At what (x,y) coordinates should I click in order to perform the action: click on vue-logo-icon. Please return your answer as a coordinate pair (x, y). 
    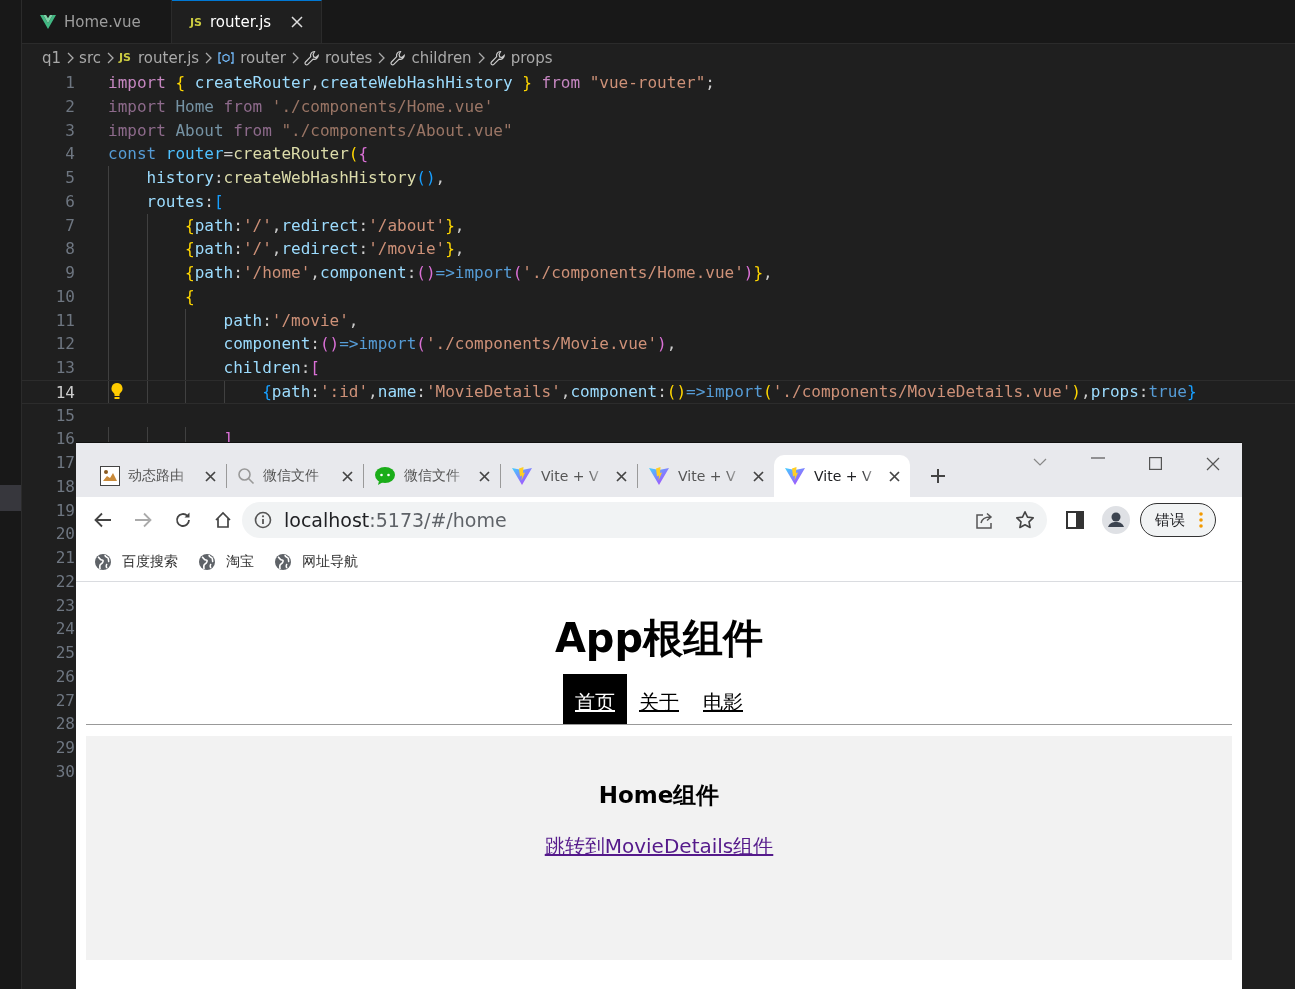
    Looking at the image, I should click on (48, 21).